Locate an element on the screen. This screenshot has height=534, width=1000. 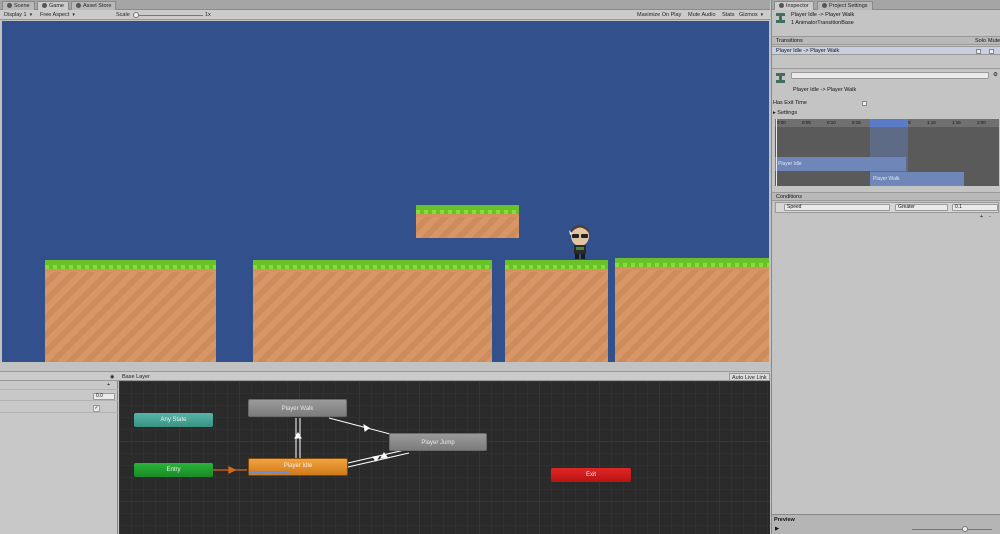
param-search-row: + is located at coordinates (59, 385).